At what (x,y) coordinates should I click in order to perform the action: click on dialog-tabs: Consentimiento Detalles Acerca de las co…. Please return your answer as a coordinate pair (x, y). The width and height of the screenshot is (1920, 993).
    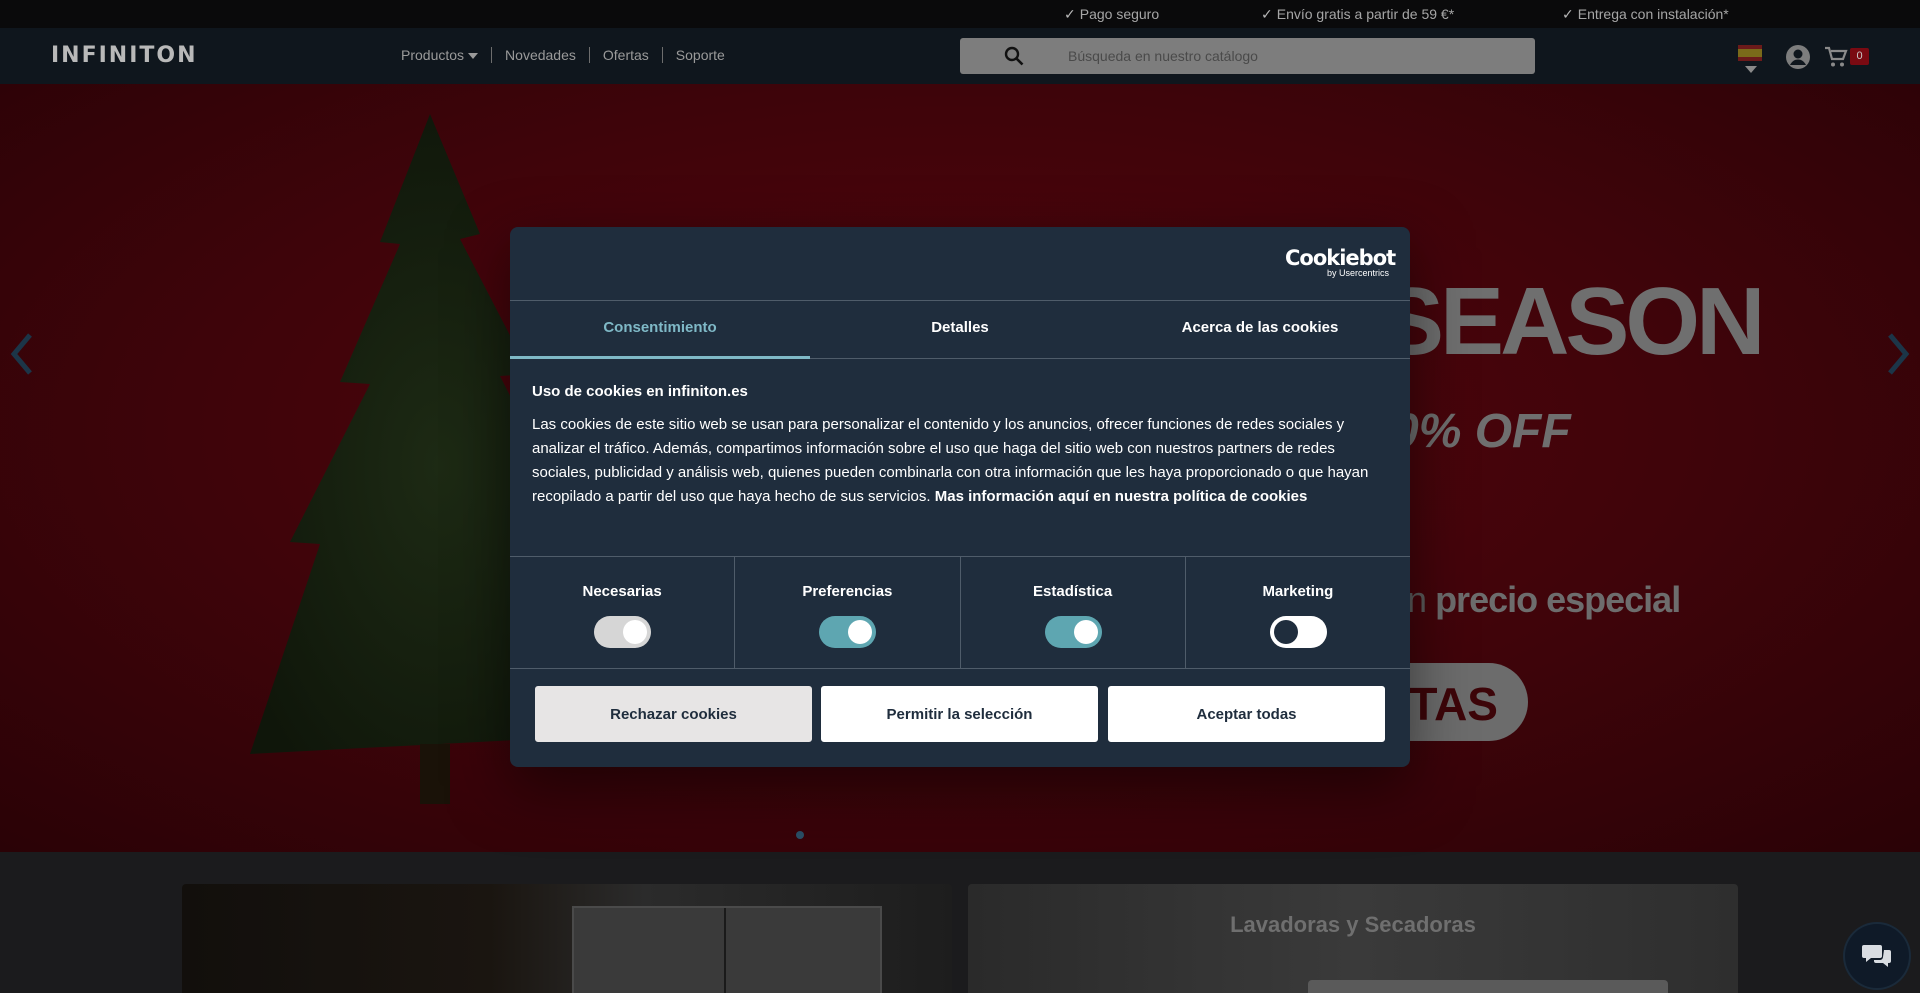
    Looking at the image, I should click on (960, 330).